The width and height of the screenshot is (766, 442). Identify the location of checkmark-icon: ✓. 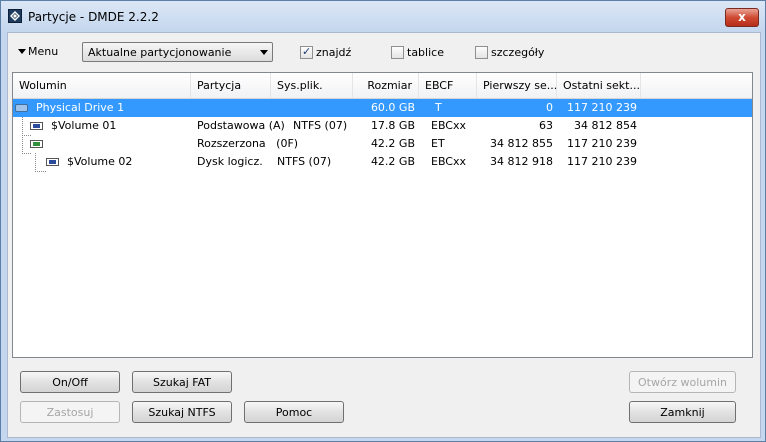
(307, 51).